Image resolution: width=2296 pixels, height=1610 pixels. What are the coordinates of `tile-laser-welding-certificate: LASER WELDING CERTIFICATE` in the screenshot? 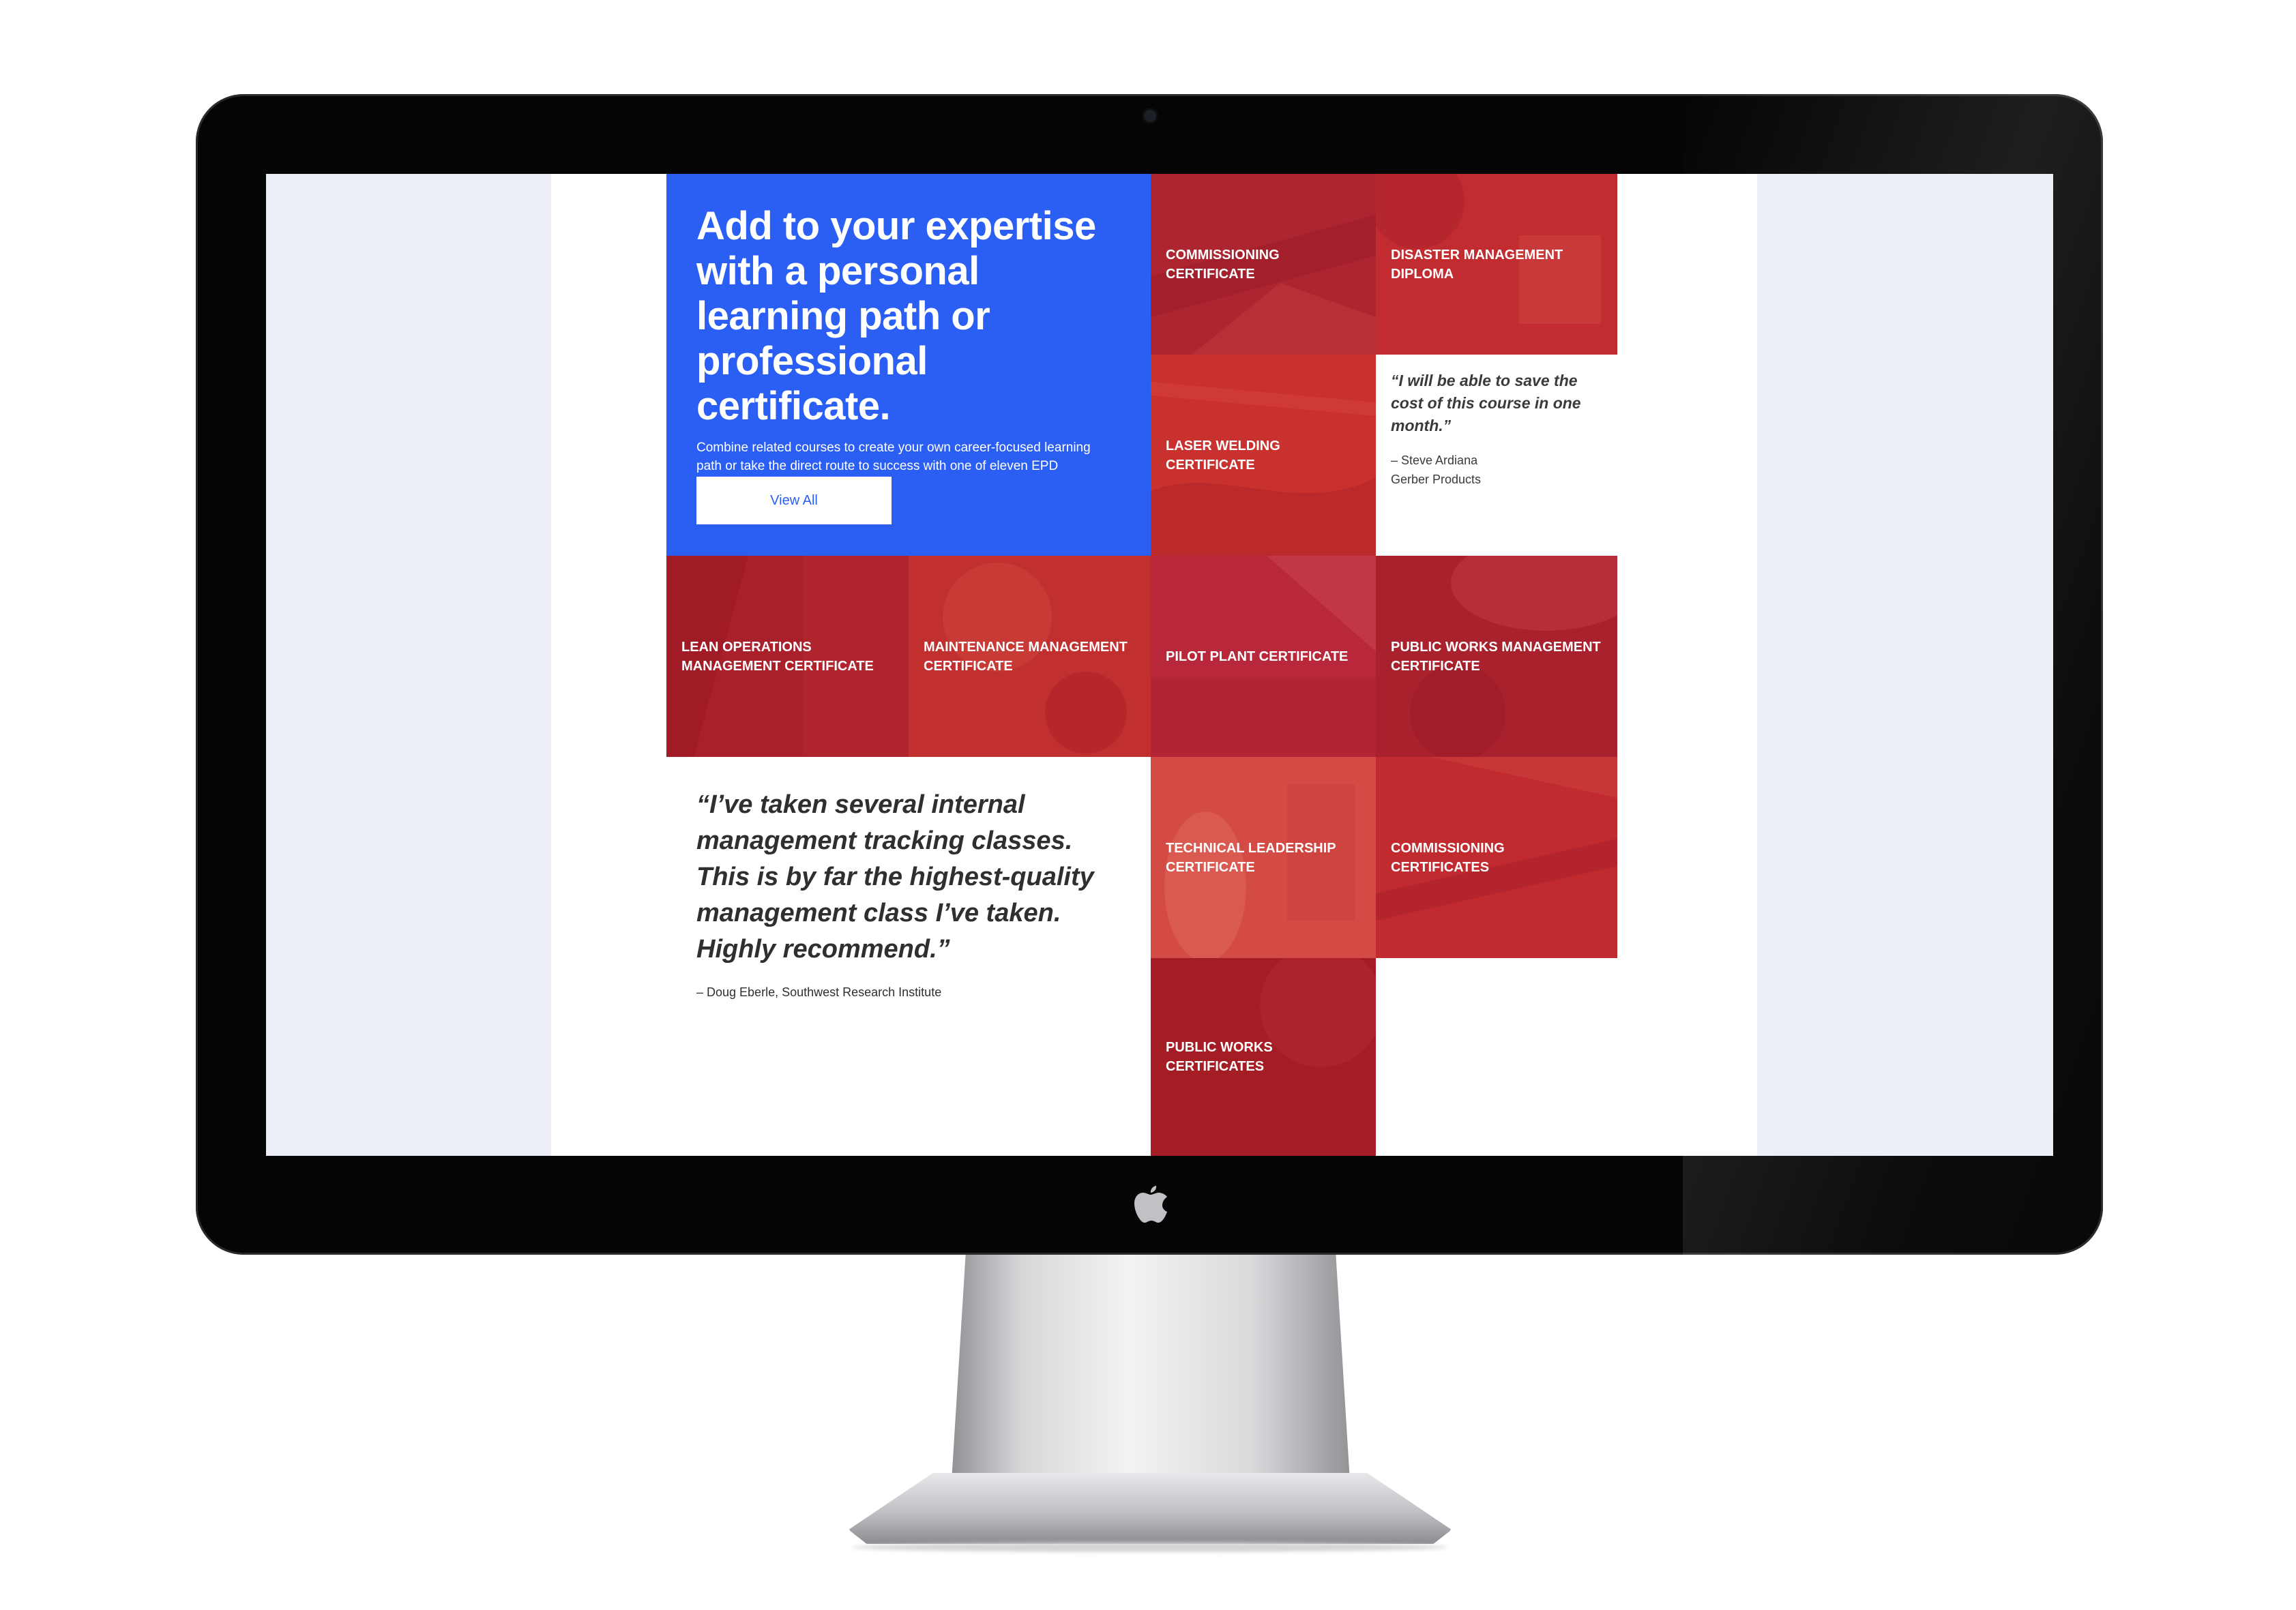 It's located at (1264, 455).